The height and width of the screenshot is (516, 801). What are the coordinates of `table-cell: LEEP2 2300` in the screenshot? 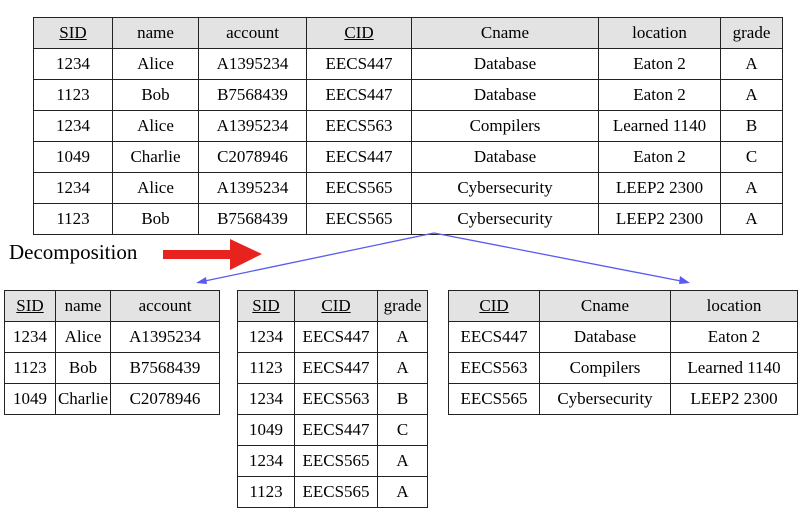 It's located at (734, 399).